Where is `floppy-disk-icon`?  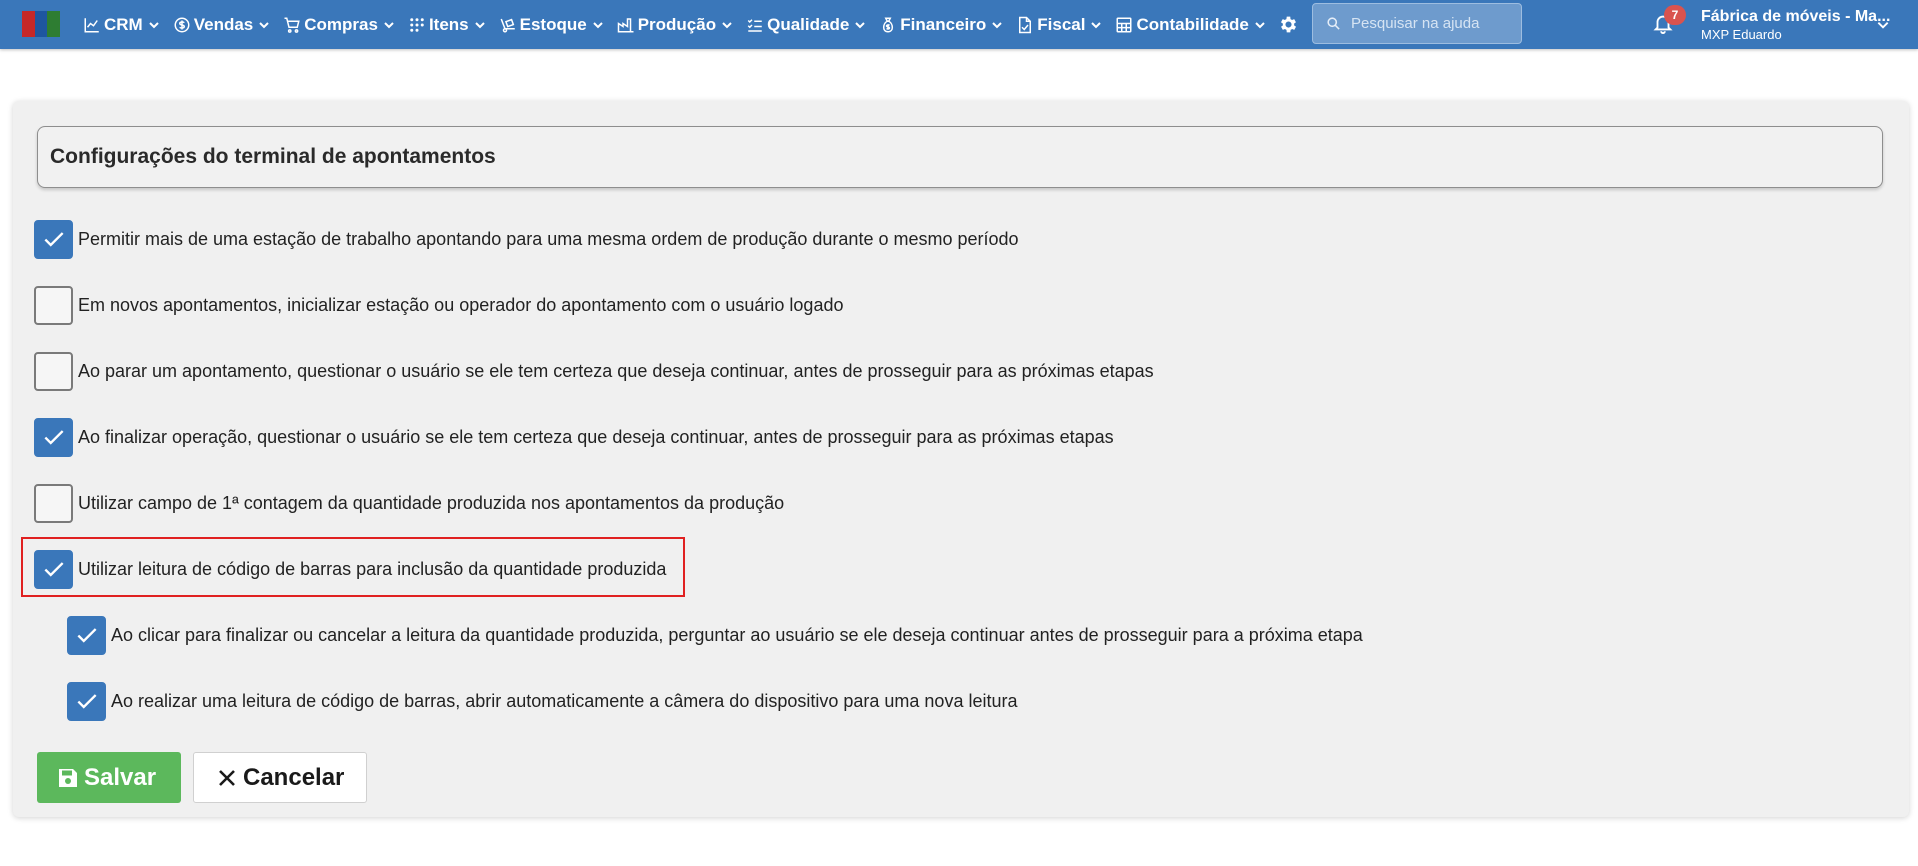 floppy-disk-icon is located at coordinates (68, 777).